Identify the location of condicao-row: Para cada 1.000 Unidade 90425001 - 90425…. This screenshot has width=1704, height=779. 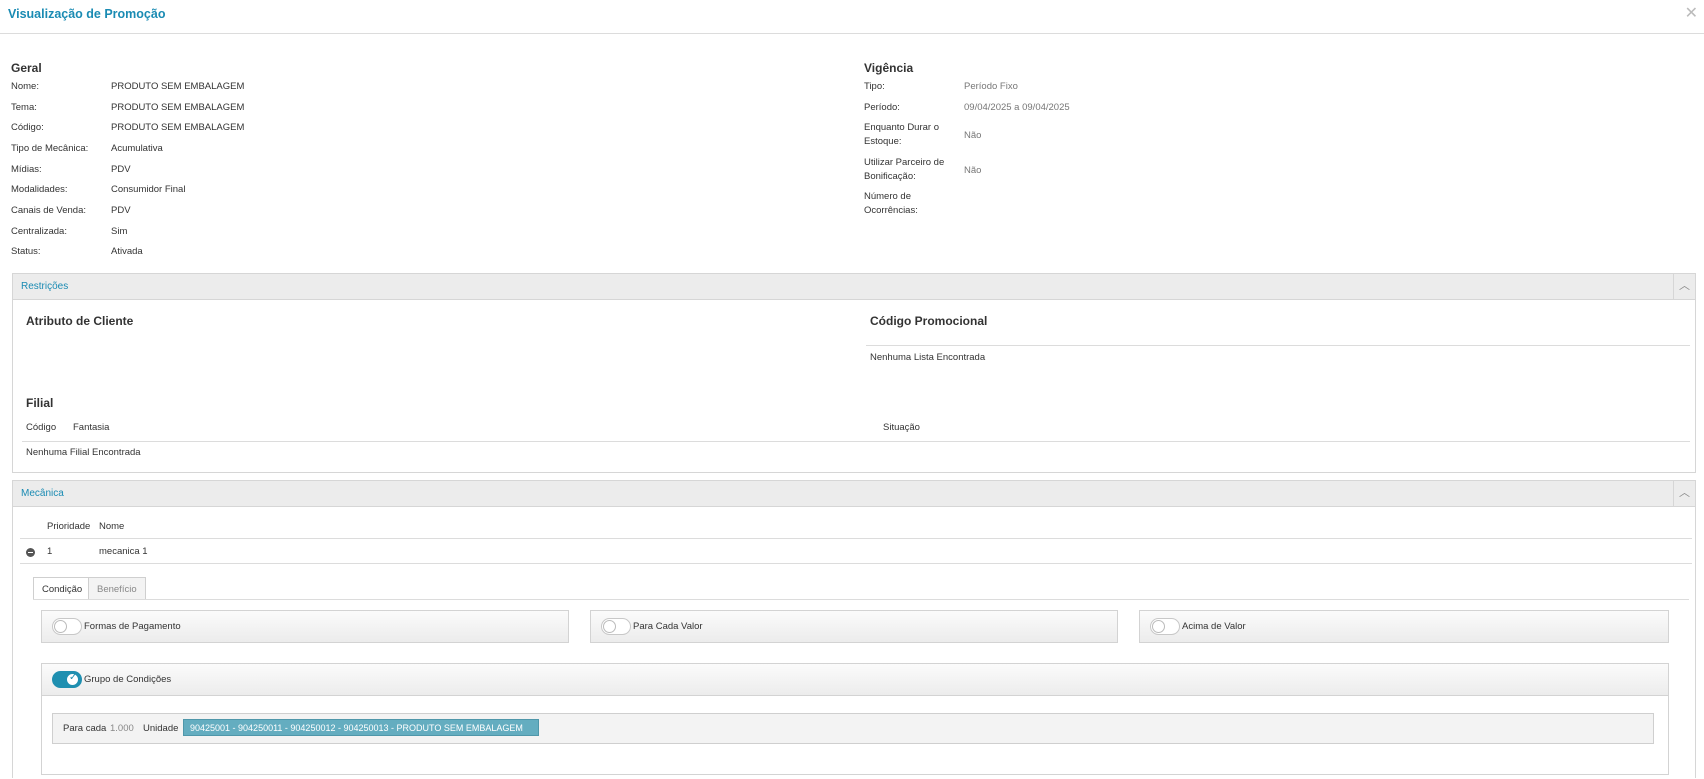
(853, 728).